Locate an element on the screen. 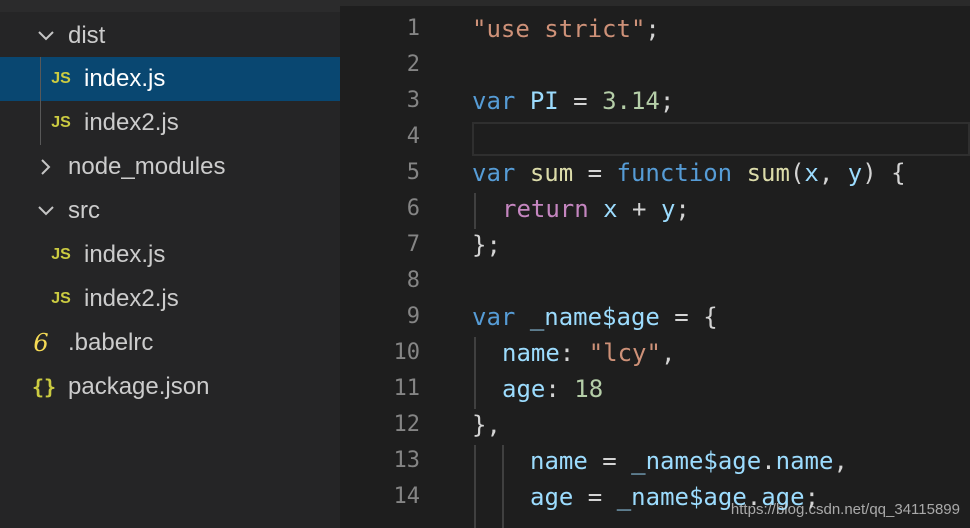  keyword-token: function is located at coordinates (674, 173).